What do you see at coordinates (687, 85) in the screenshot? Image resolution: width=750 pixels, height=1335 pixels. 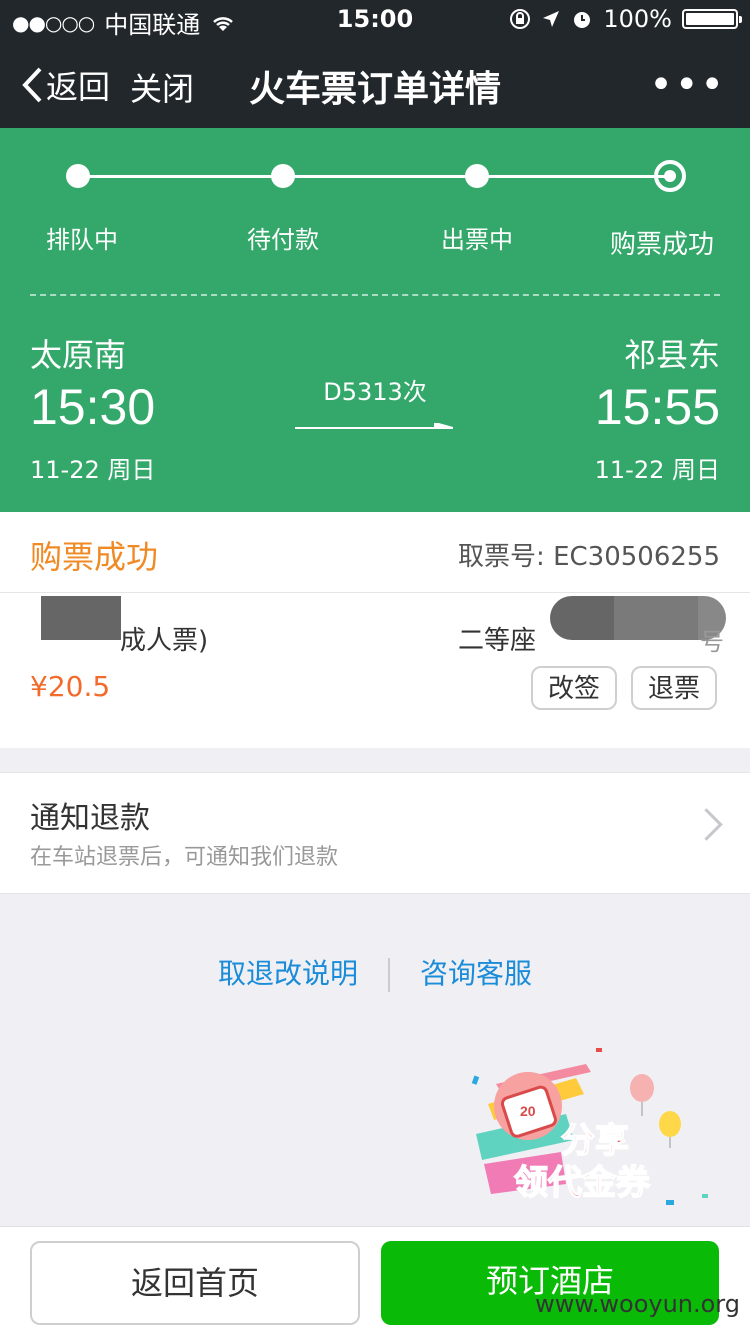 I see `more-button: •••` at bounding box center [687, 85].